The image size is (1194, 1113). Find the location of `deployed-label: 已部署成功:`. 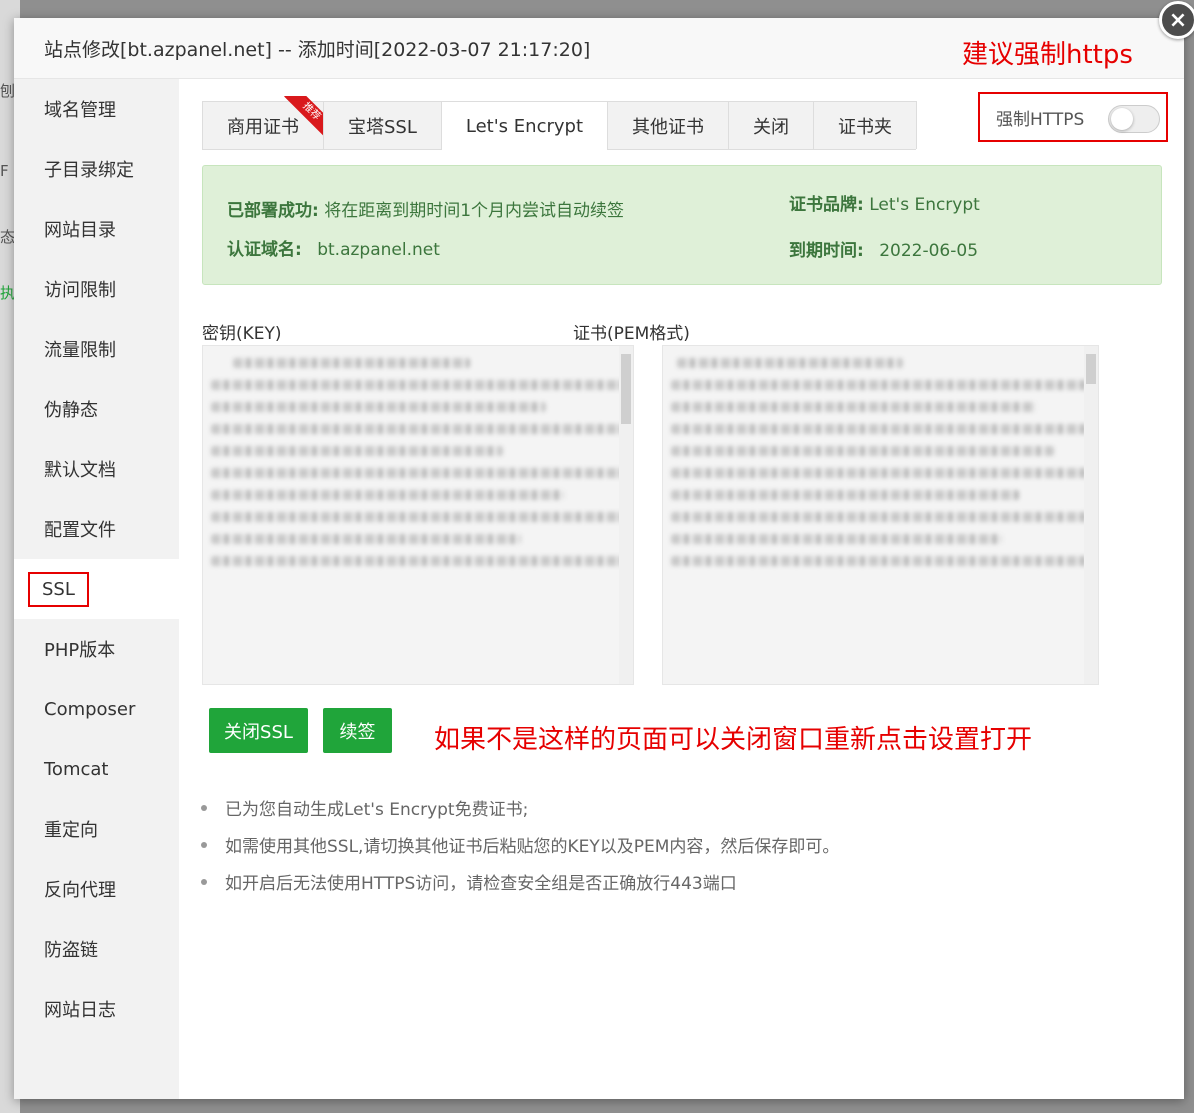

deployed-label: 已部署成功: is located at coordinates (273, 211).